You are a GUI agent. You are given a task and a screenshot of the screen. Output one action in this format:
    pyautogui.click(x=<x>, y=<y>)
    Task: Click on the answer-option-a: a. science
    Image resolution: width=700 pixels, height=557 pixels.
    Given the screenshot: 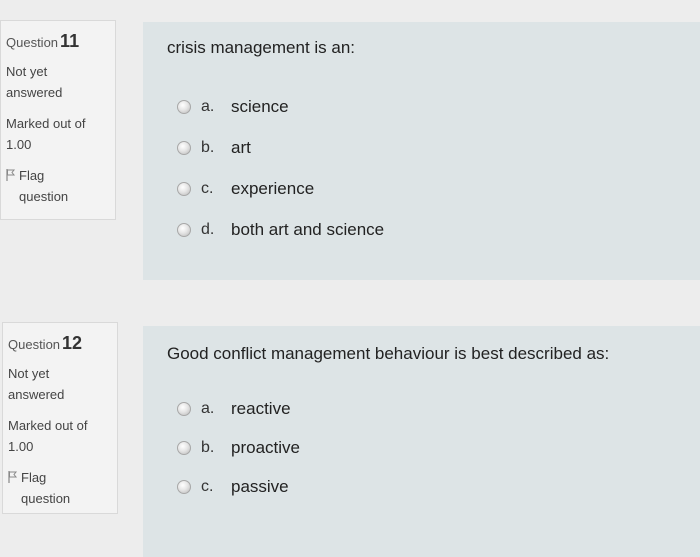 What is the action you would take?
    pyautogui.click(x=233, y=107)
    